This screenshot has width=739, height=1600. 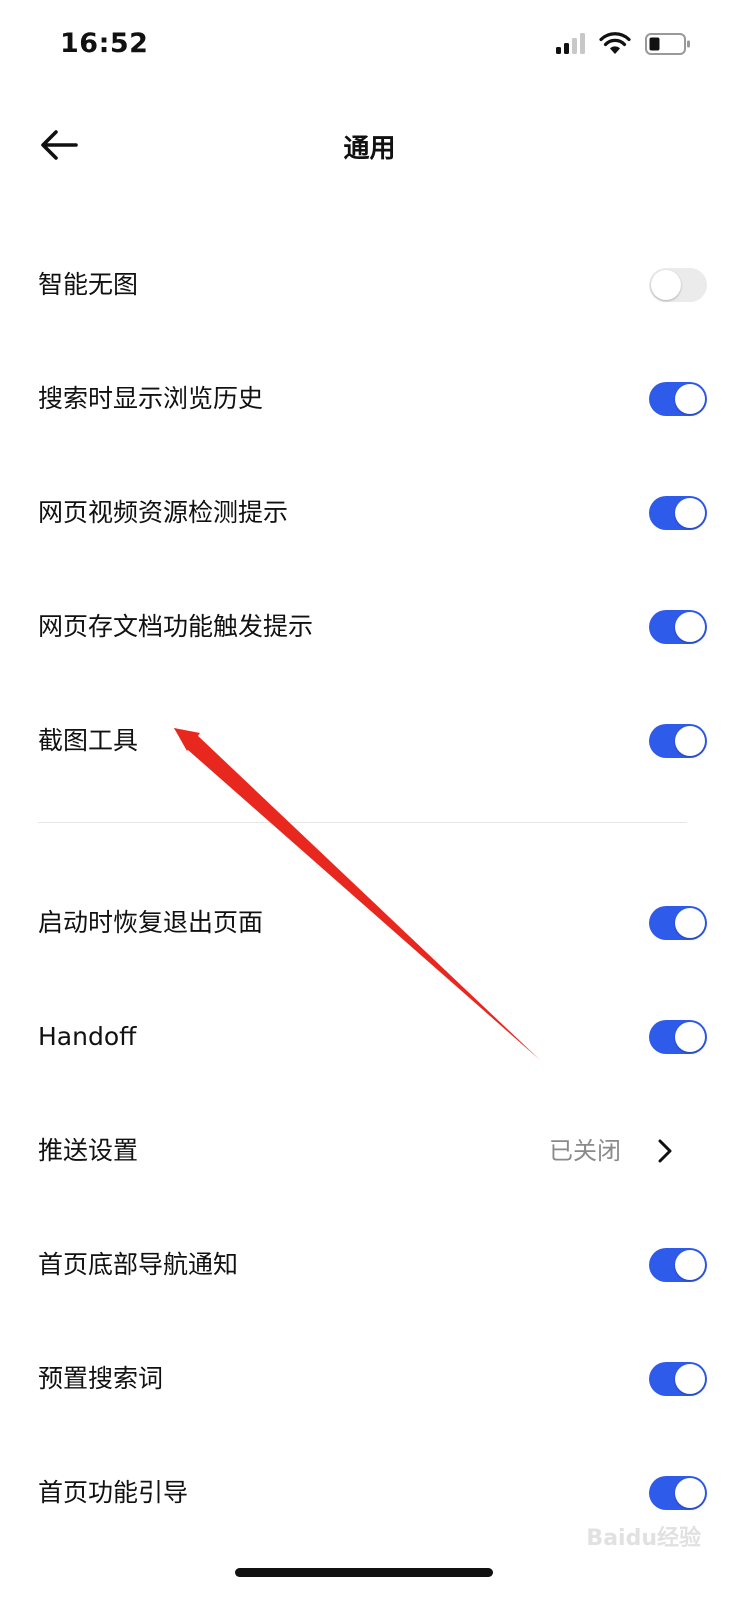 What do you see at coordinates (369, 46) in the screenshot?
I see `status-bar: 16:52` at bounding box center [369, 46].